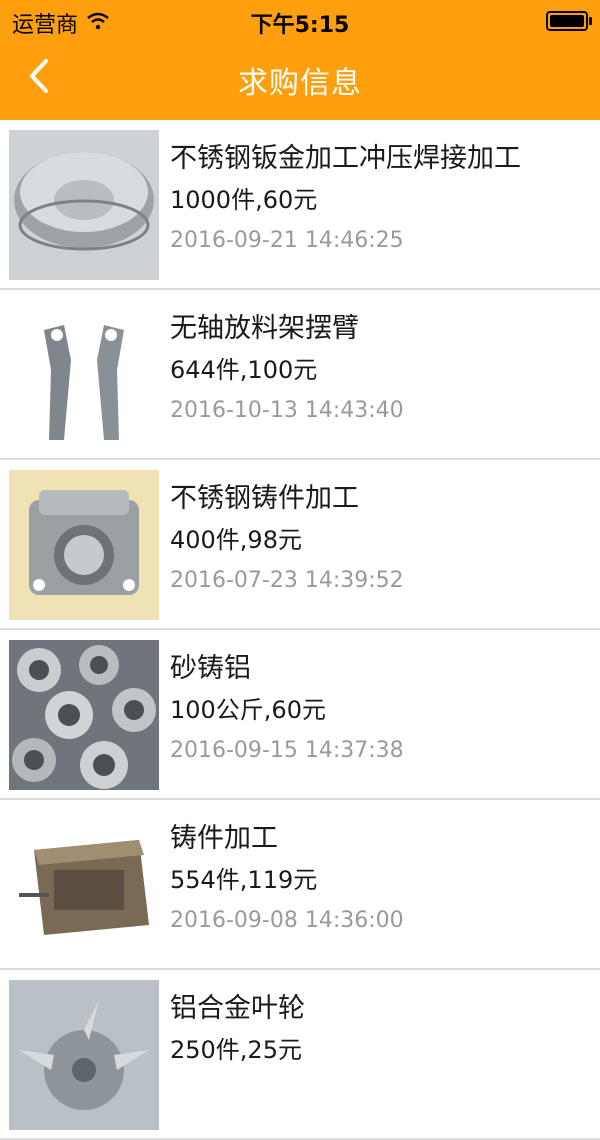  Describe the element at coordinates (224, 838) in the screenshot. I see `item-title: 铸件加工` at that location.